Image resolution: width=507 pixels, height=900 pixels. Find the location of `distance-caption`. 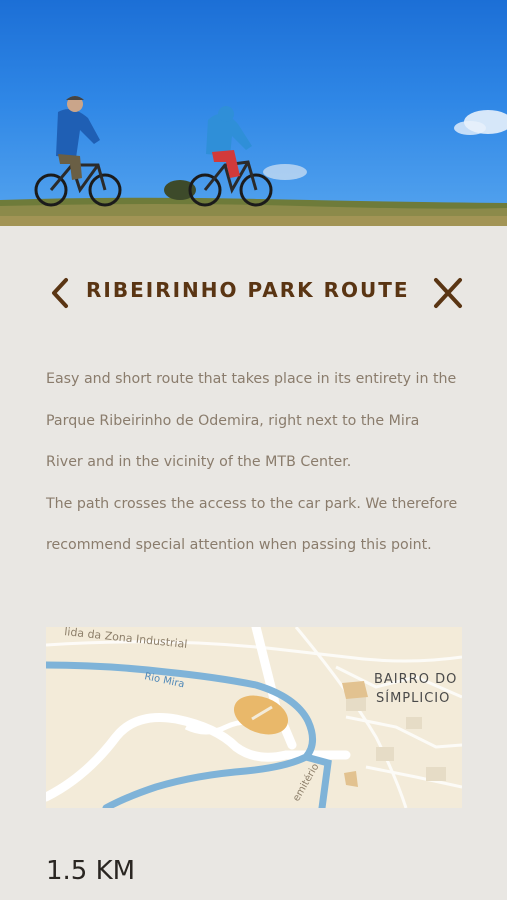

distance-caption is located at coordinates (61, 897).